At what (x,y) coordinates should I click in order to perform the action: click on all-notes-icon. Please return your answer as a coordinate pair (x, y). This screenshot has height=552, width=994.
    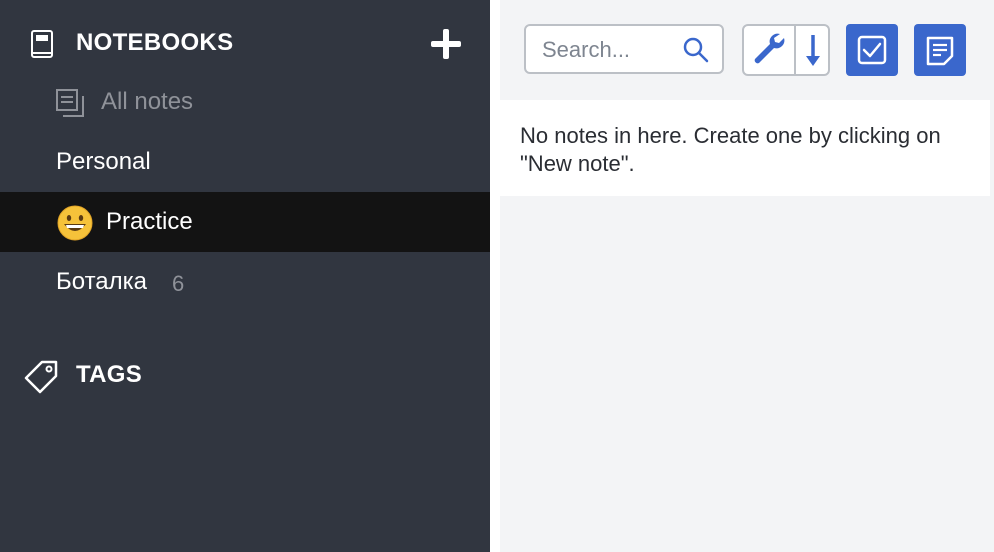
    Looking at the image, I should click on (70, 103).